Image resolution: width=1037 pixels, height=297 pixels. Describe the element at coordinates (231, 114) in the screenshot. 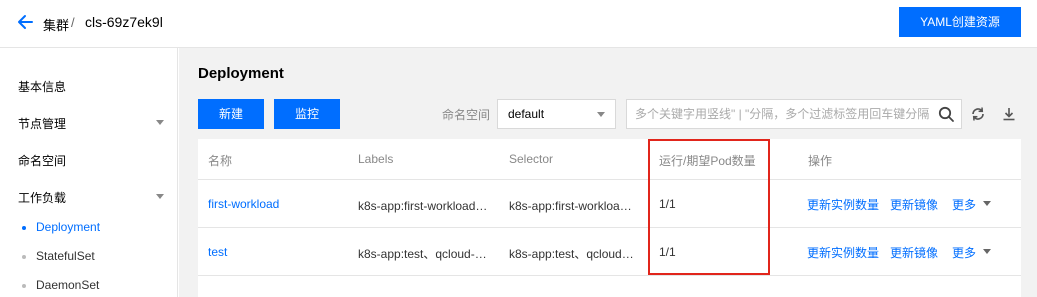

I see `new-button: 新建` at that location.